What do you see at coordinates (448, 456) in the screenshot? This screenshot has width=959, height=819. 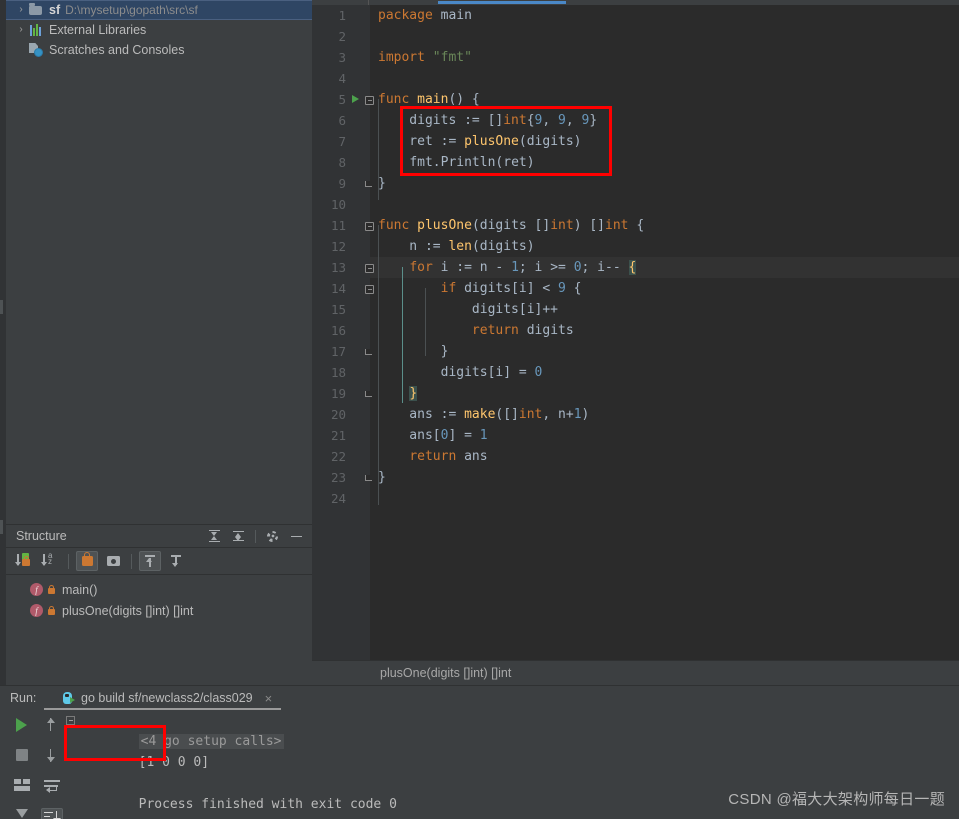 I see `line-content: return ans` at bounding box center [448, 456].